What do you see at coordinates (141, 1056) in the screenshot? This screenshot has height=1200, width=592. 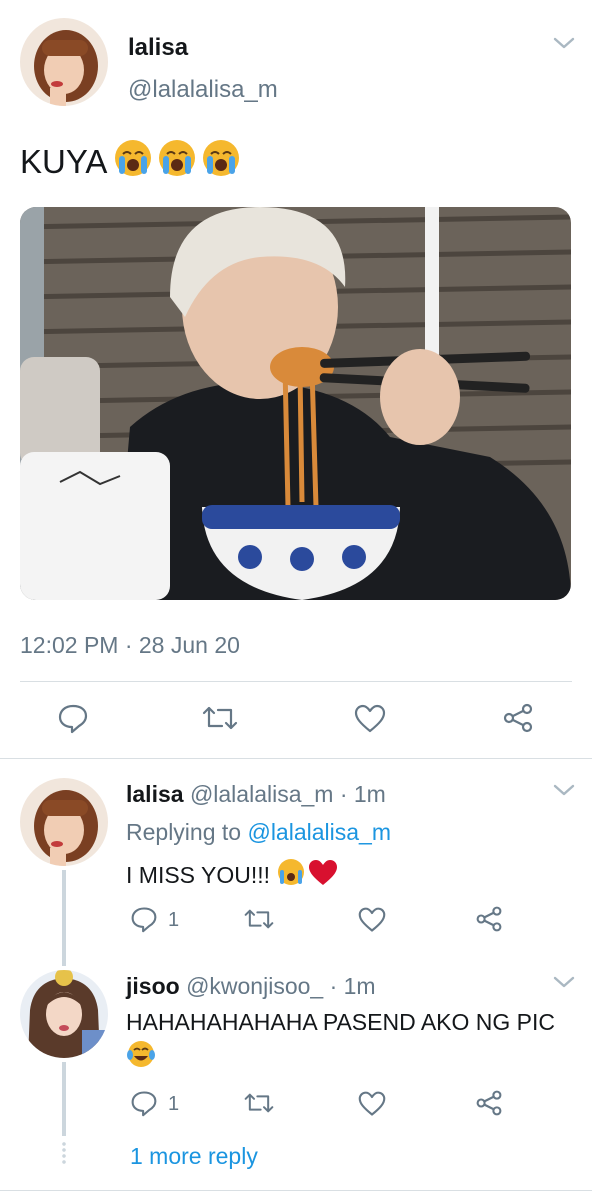 I see `laughing-tears-emoji-icon` at bounding box center [141, 1056].